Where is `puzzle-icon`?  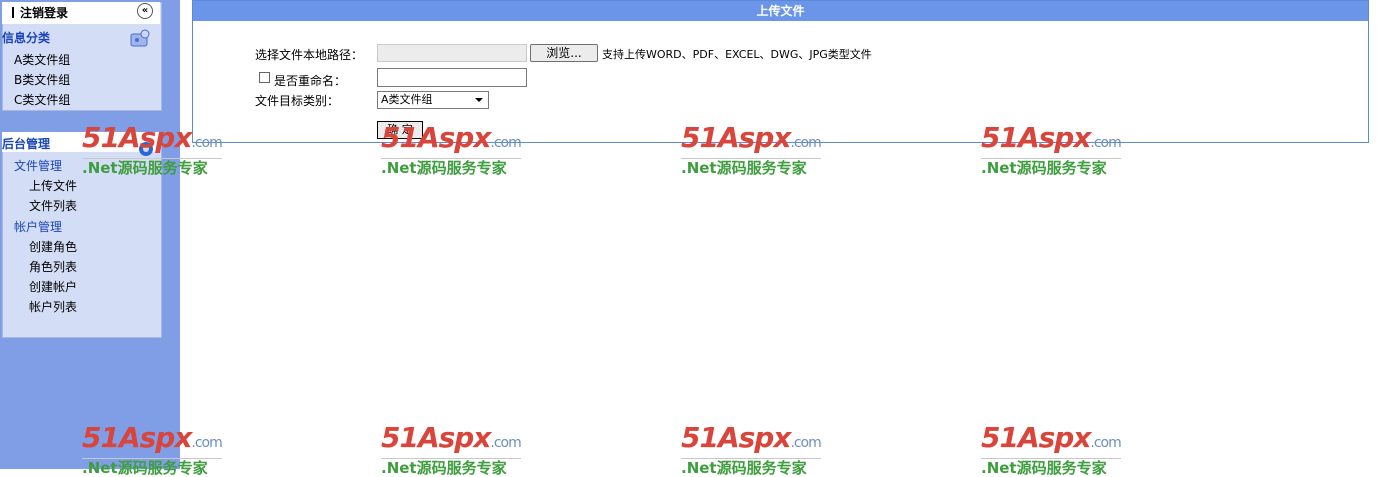
puzzle-icon is located at coordinates (140, 38).